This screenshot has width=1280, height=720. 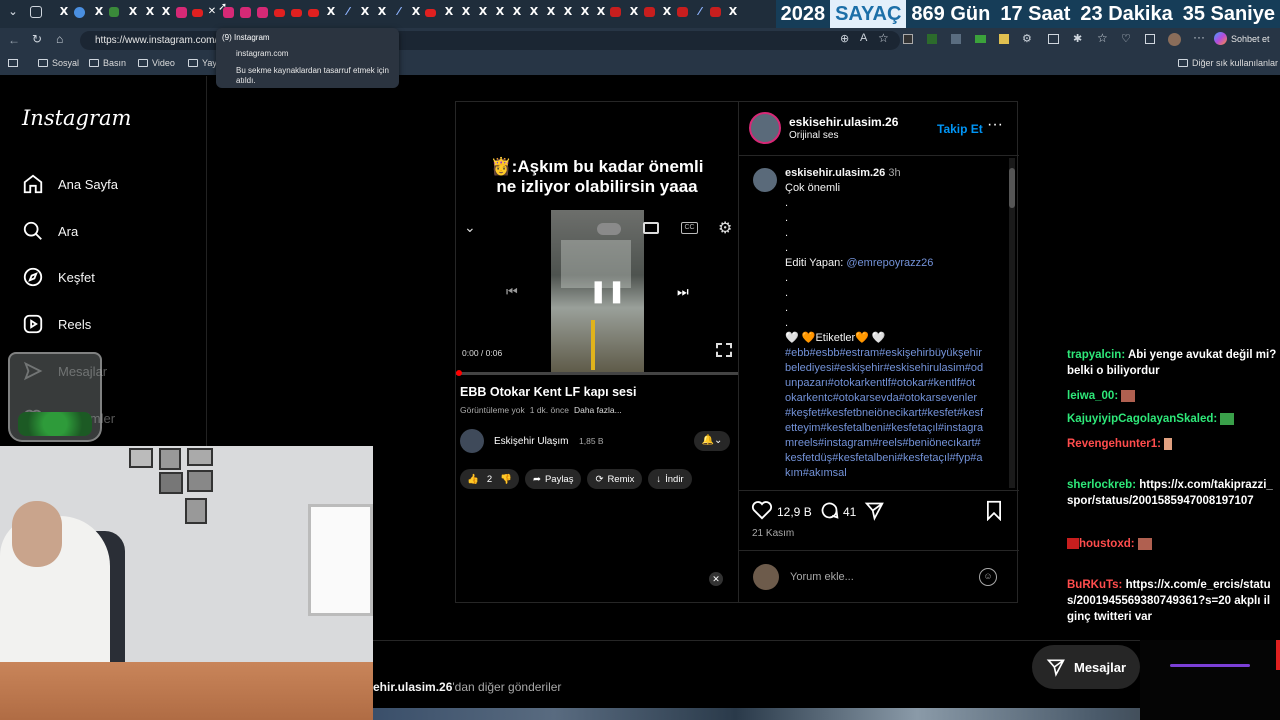 I want to click on nav-explore: Keşfet, so click(x=58, y=277).